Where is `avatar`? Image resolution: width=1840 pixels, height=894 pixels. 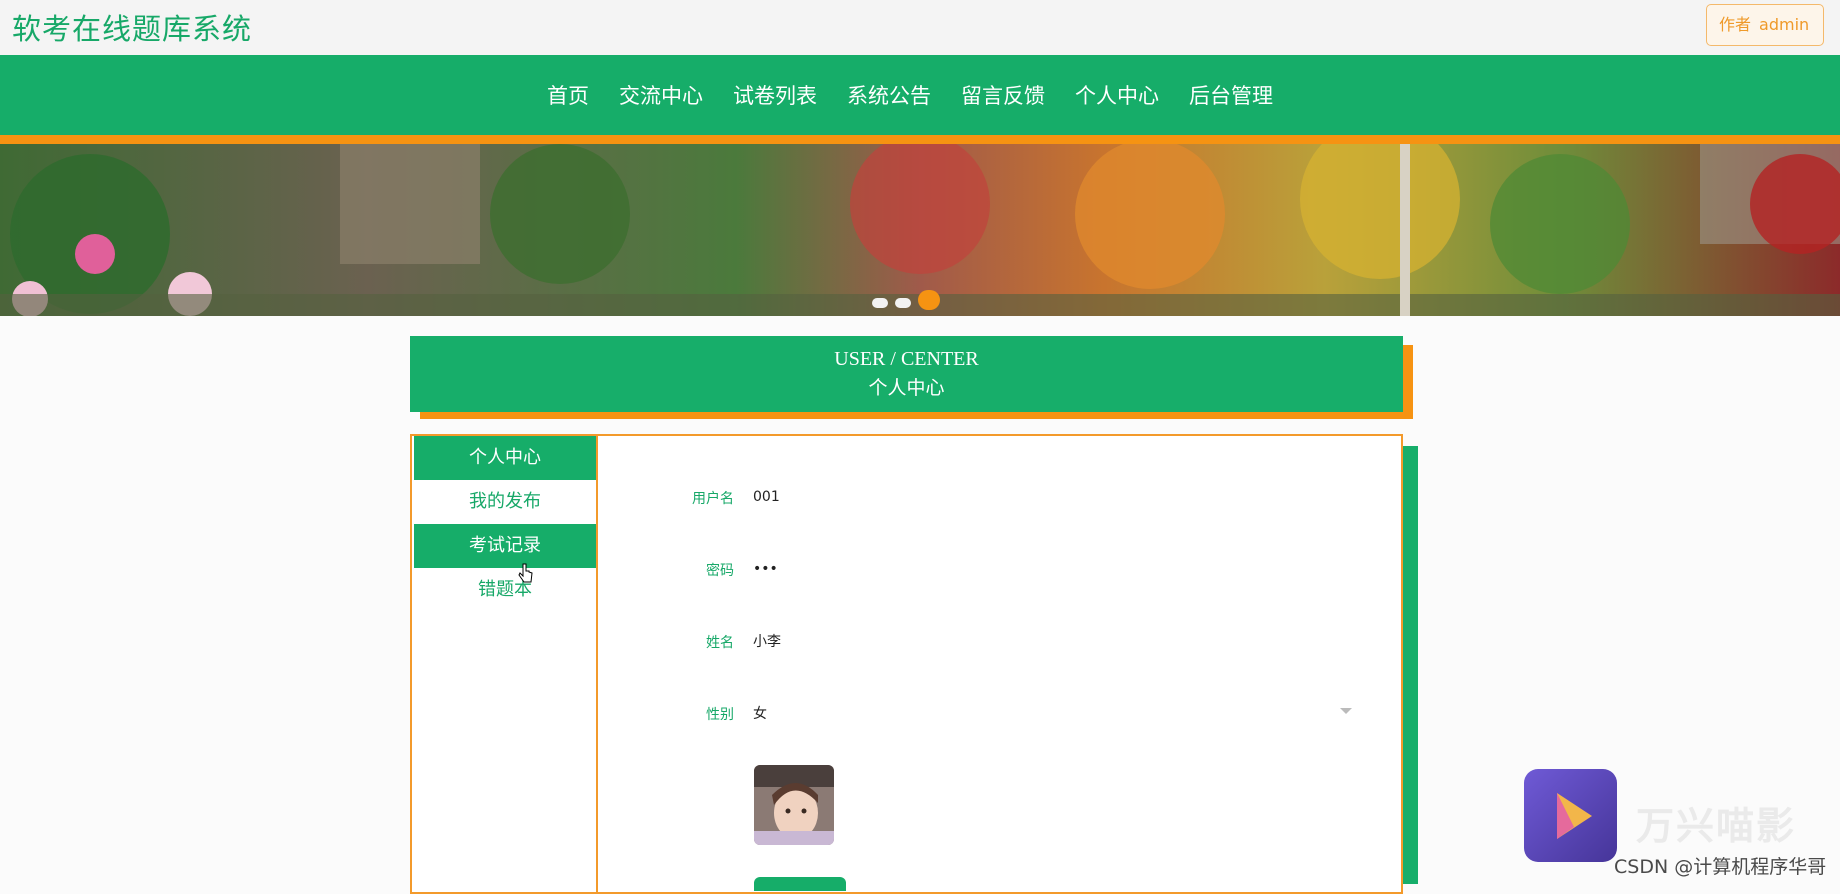 avatar is located at coordinates (794, 805).